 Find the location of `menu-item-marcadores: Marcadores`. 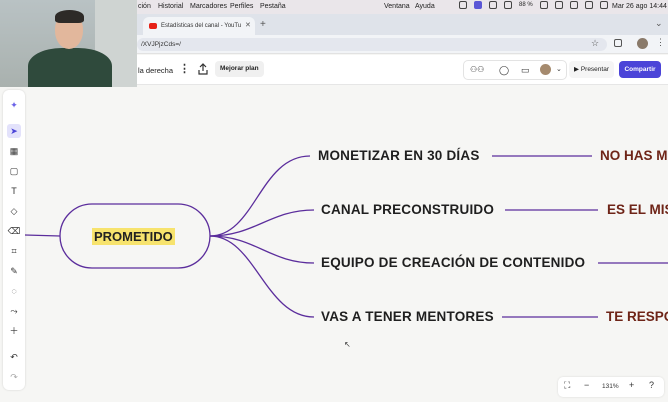

menu-item-marcadores: Marcadores is located at coordinates (208, 6).